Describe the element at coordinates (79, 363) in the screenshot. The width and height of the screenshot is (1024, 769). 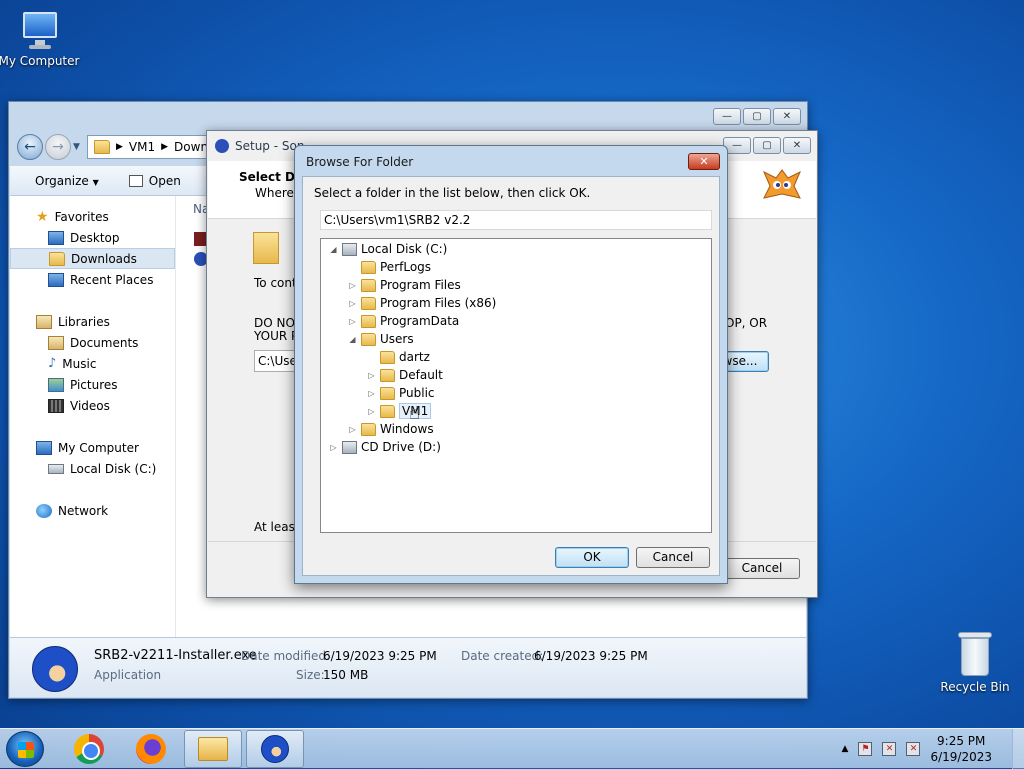
I see `nav-label: Music` at that location.